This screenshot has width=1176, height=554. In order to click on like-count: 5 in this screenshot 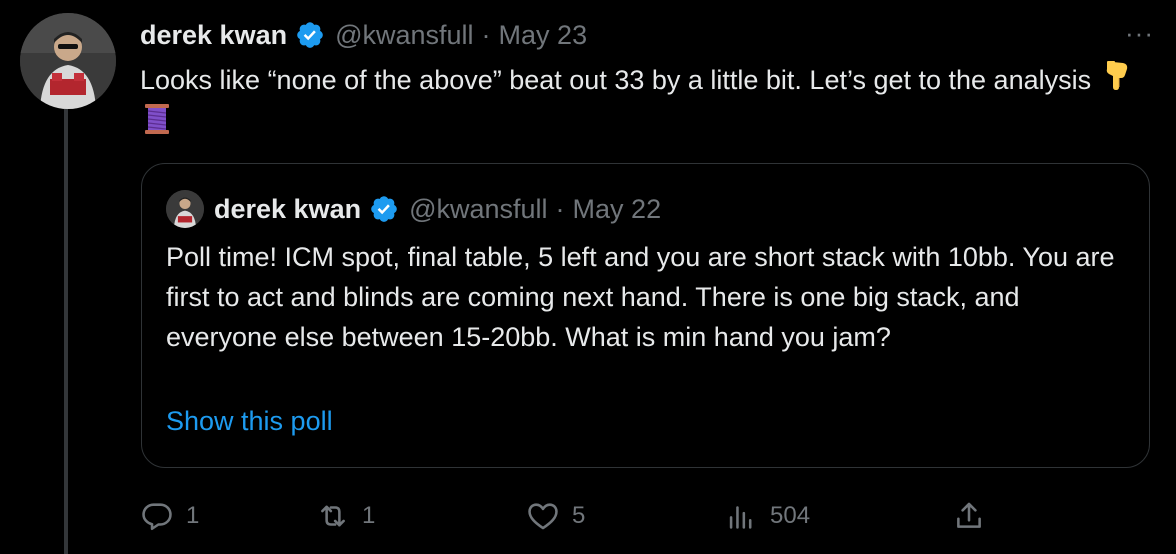, I will do `click(579, 515)`.